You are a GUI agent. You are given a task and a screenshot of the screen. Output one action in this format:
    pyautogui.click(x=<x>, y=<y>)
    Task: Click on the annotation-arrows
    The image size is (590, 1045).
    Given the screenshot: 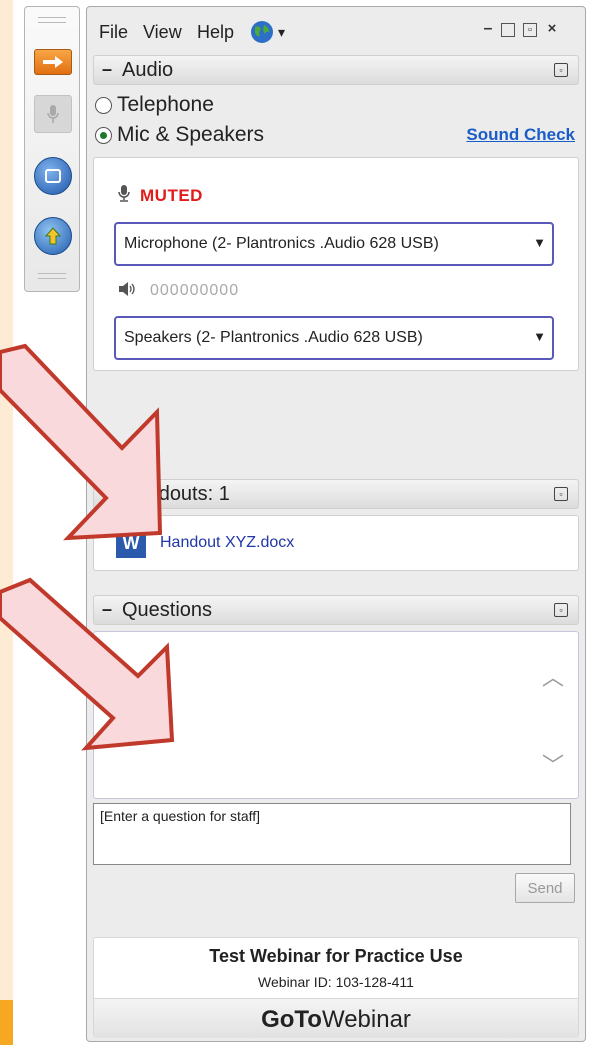 What is the action you would take?
    pyautogui.click(x=87, y=547)
    